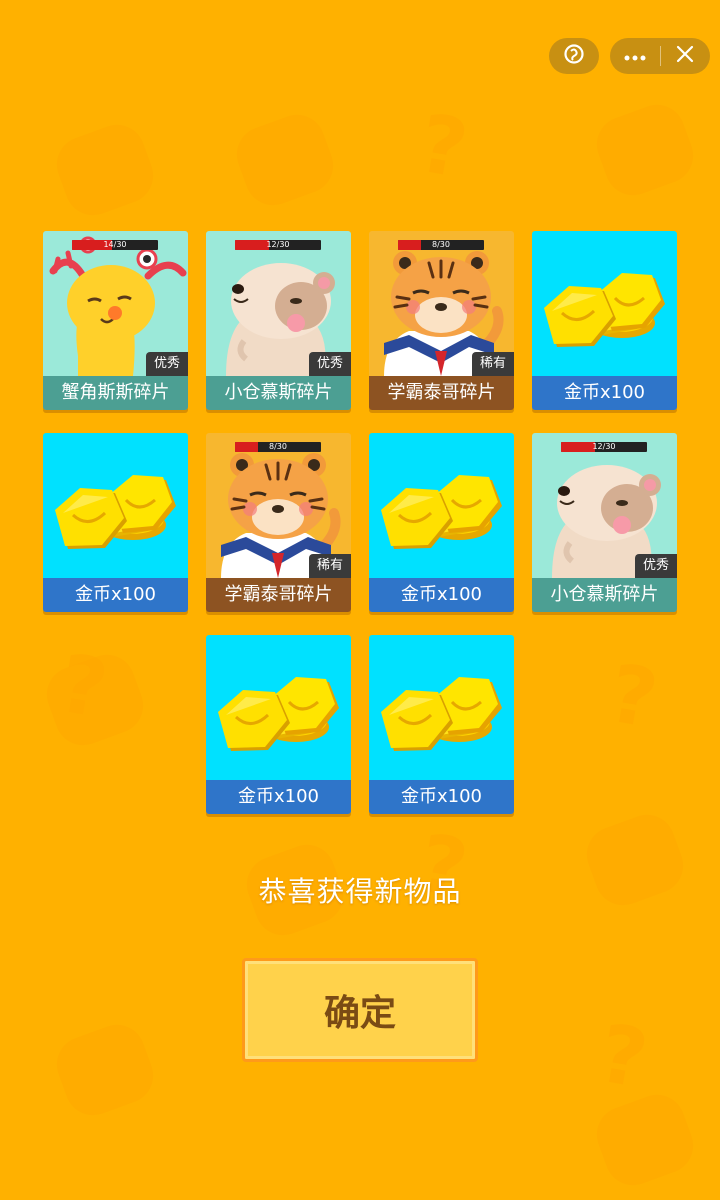 This screenshot has width=720, height=1200. I want to click on fragment-progress-bar: 14/30, so click(115, 245).